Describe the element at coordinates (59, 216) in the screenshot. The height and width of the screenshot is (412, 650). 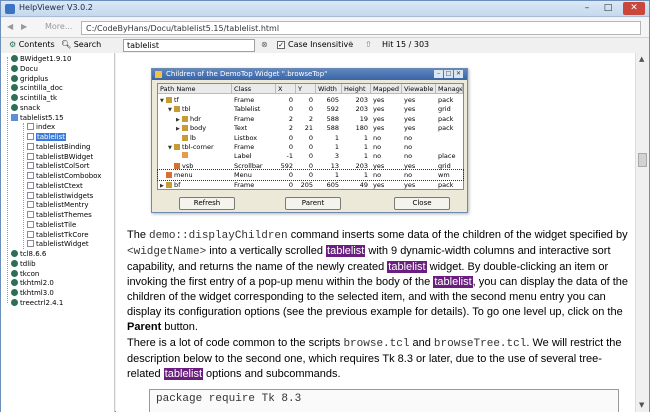
I see `sidebar-item-tablelistthemes: tablelistThemes` at that location.